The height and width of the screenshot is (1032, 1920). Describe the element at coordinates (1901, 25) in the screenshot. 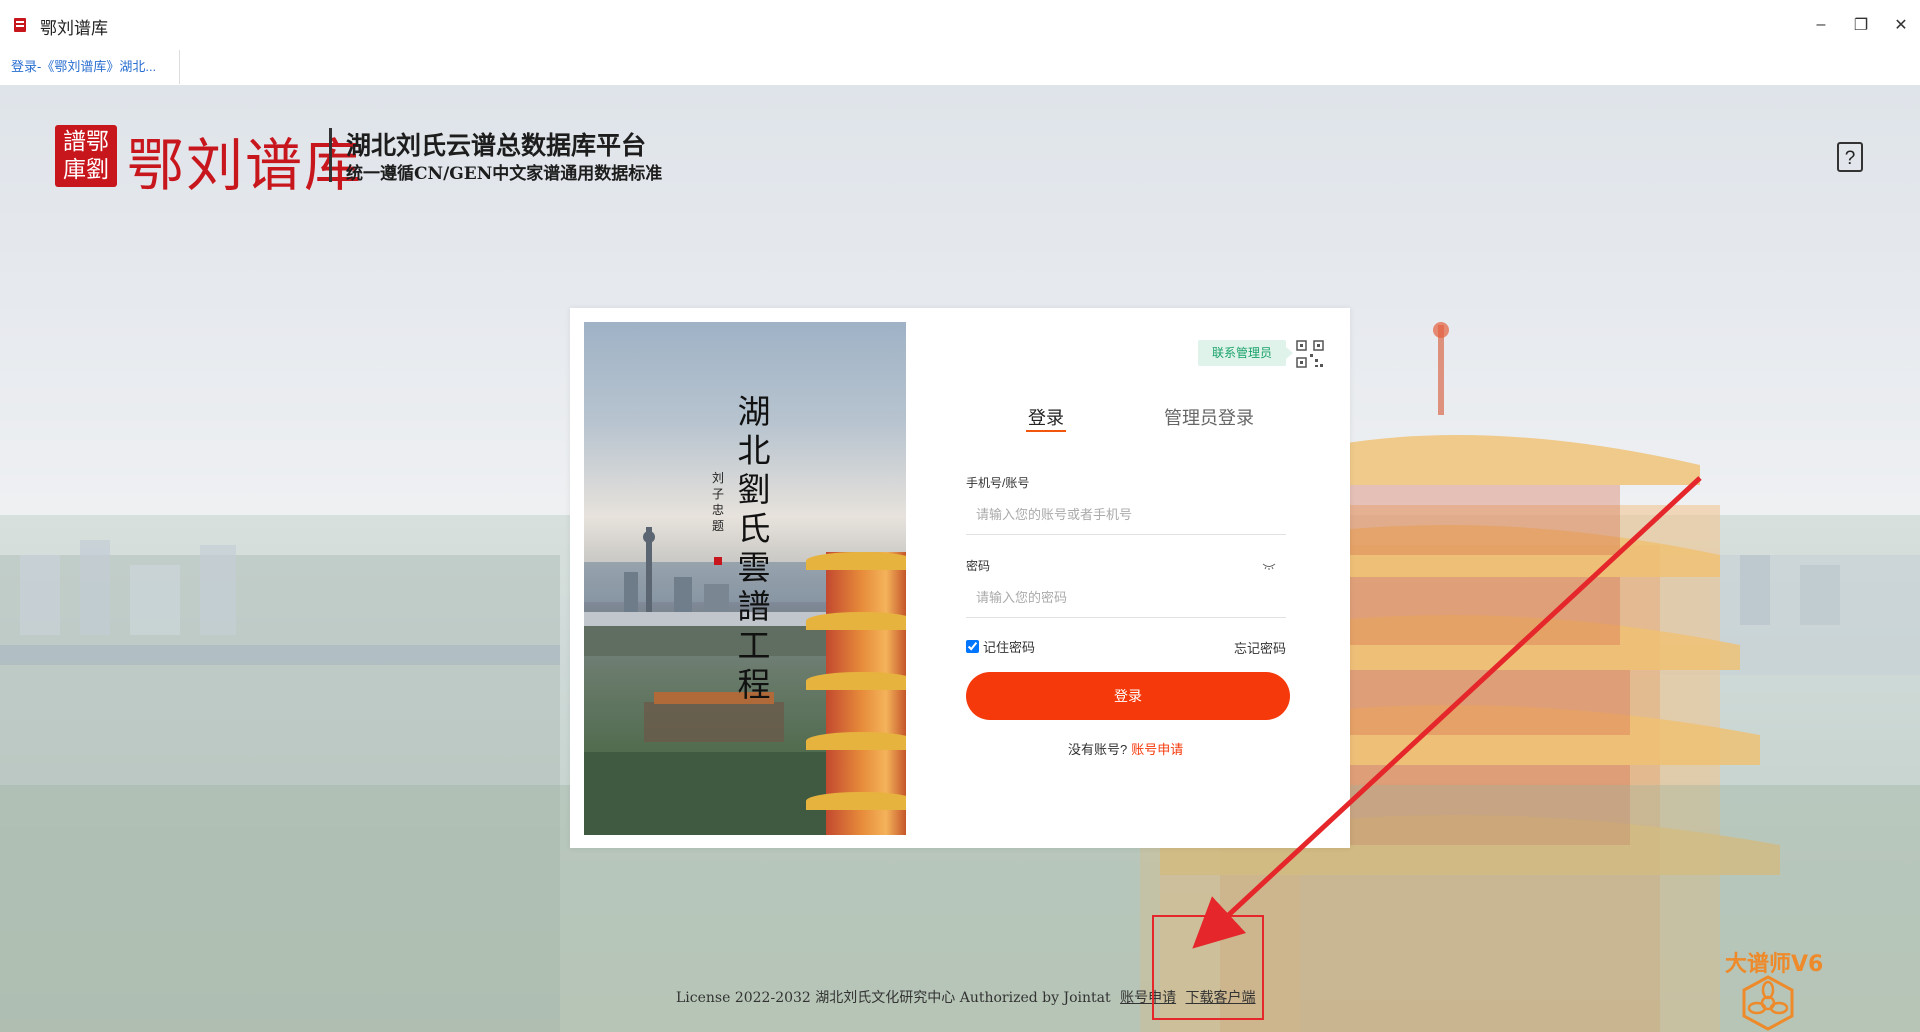

I see `close-button: ✕` at that location.